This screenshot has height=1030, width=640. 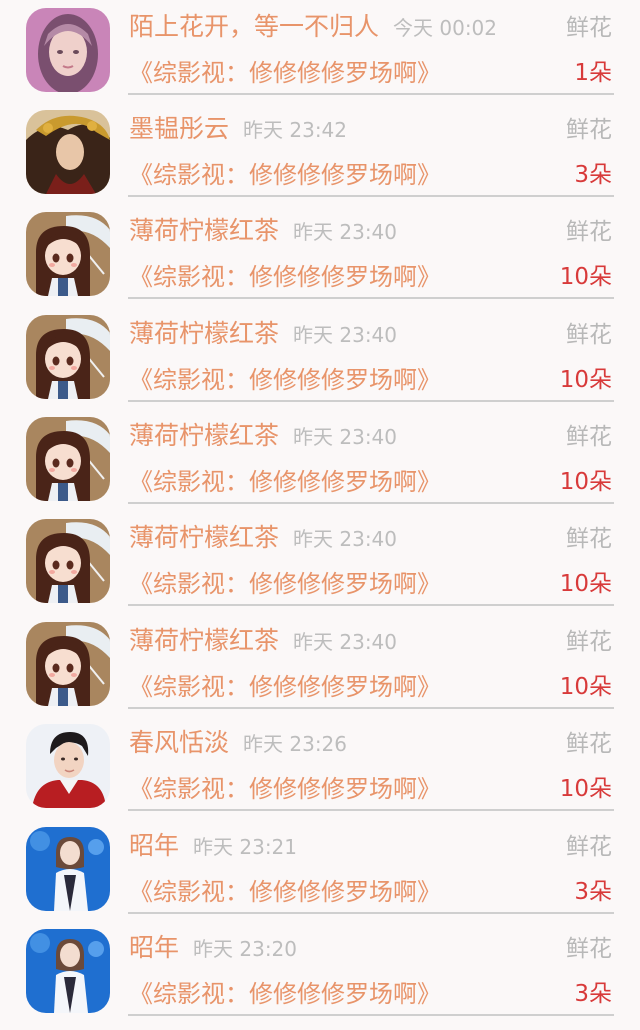 What do you see at coordinates (320, 51) in the screenshot?
I see `list-item: 陌上花开，等一不归人 今天 00:02 鲜花 《综影视：修修修修罗场啊》 1朵` at bounding box center [320, 51].